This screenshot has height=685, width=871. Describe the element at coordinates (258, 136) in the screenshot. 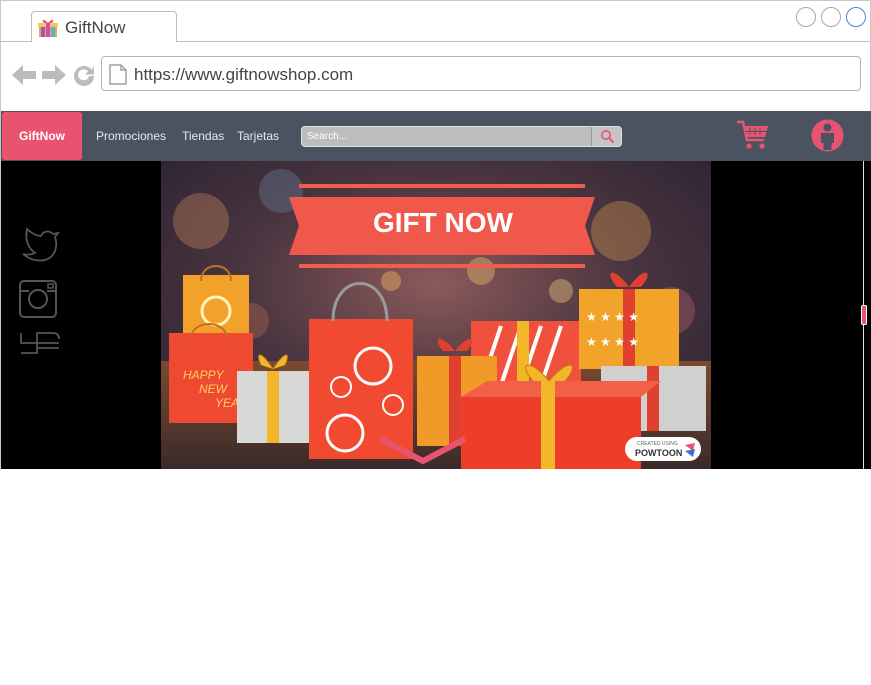

I see `nav-link-tarjetas: Tarjetas` at that location.